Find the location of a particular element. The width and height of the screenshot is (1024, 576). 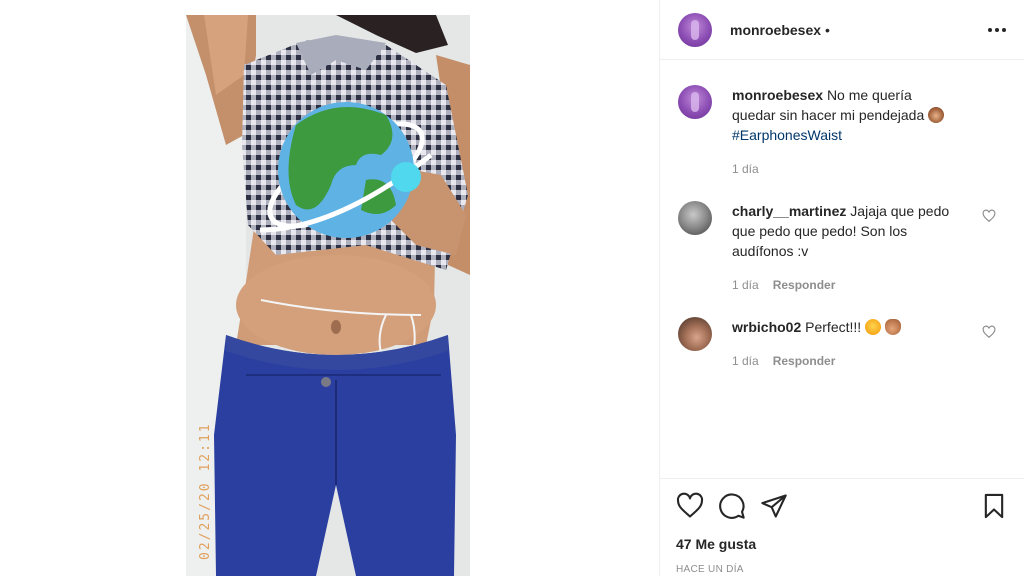

more-options-button is located at coordinates (997, 30).